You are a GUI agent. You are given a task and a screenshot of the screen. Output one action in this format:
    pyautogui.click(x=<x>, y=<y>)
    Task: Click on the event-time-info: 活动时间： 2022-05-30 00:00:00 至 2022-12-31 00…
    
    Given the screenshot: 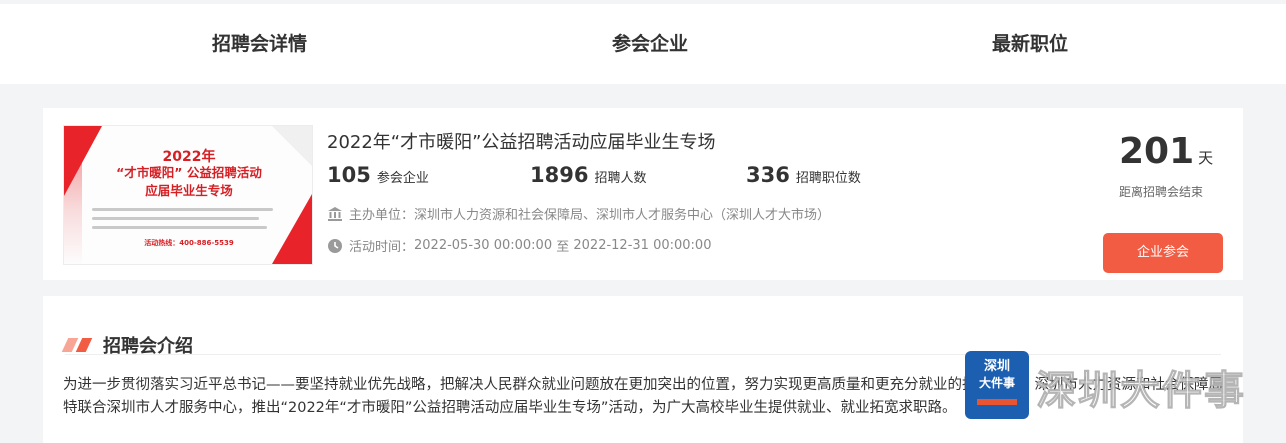 What is the action you would take?
    pyautogui.click(x=519, y=245)
    